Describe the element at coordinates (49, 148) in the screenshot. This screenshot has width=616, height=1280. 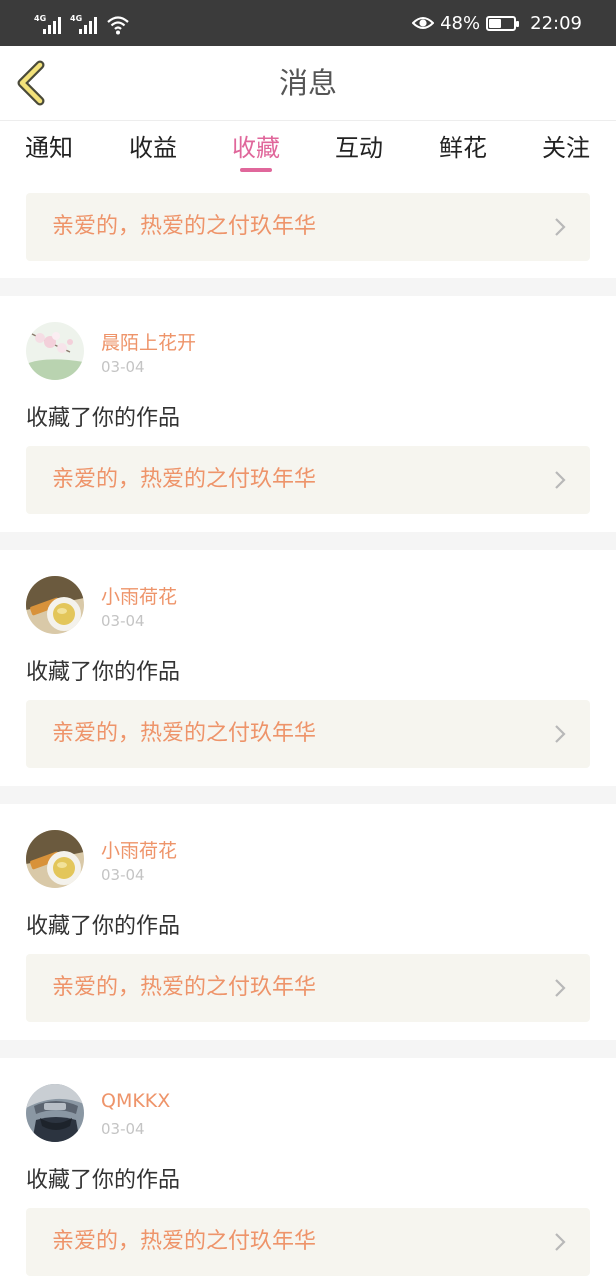
I see `tab-label: 通知` at that location.